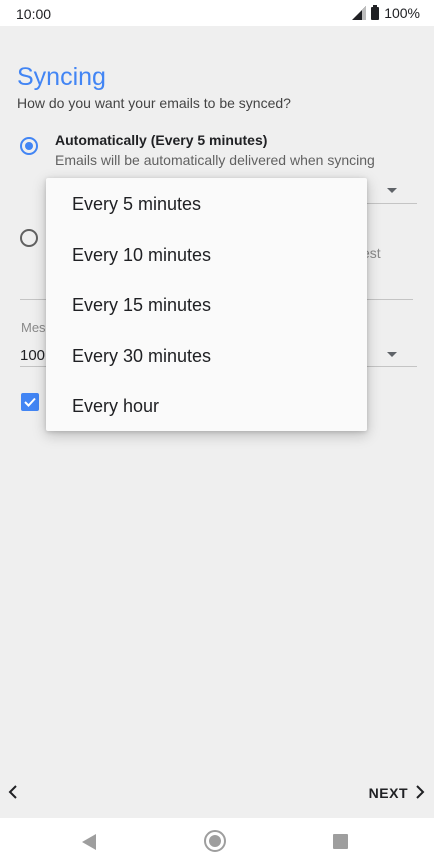 This screenshot has height=868, width=434. What do you see at coordinates (89, 842) in the screenshot?
I see `nav-back-icon` at bounding box center [89, 842].